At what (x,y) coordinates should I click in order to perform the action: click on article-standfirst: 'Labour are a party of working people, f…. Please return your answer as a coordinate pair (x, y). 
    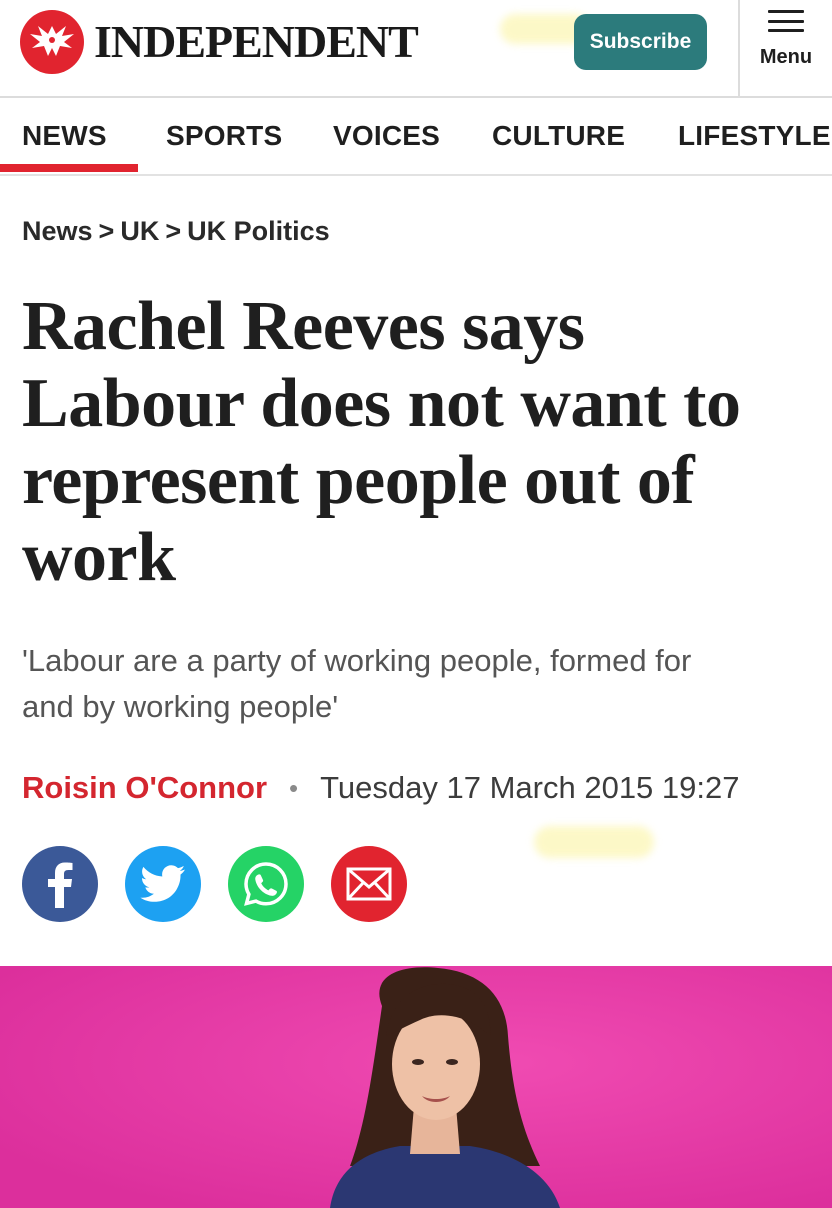
    Looking at the image, I should click on (417, 684).